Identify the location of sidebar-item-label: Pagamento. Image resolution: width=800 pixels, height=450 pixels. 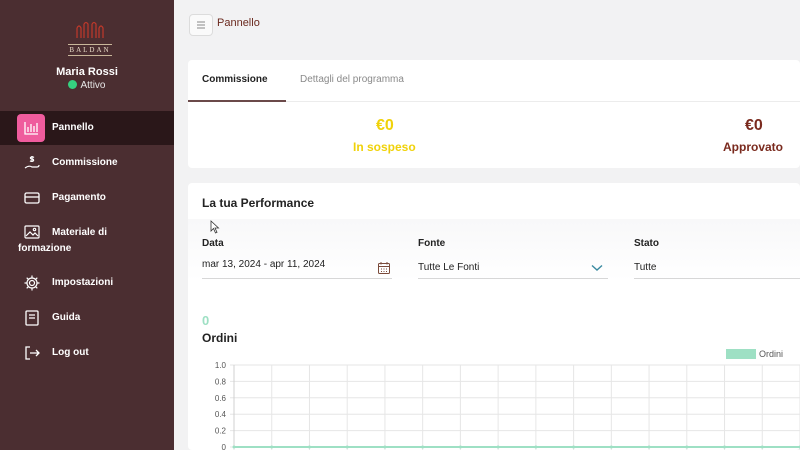
(79, 197).